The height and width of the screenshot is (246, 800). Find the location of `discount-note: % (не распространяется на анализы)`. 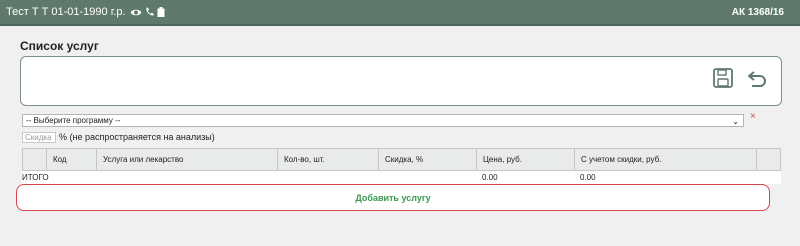

discount-note: % (не распространяется на анализы) is located at coordinates (137, 137).